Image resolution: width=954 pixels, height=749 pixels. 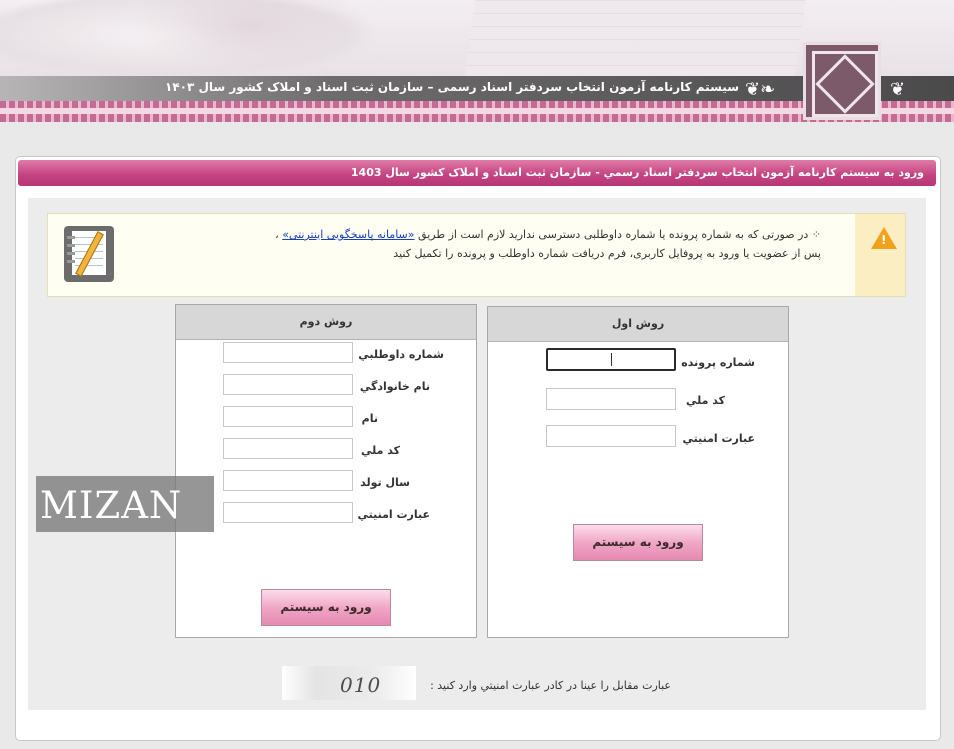 I want to click on login-button-method-two: ورود به سيستم, so click(x=326, y=607).